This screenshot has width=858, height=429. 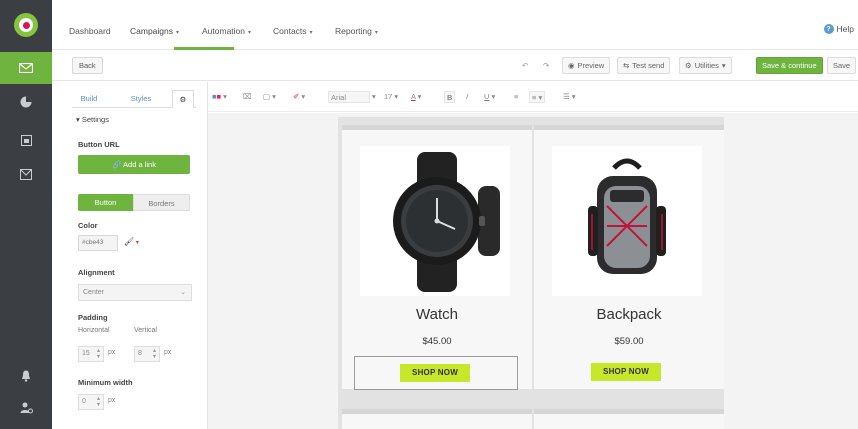 I want to click on rail-email-icon, so click(x=26, y=68).